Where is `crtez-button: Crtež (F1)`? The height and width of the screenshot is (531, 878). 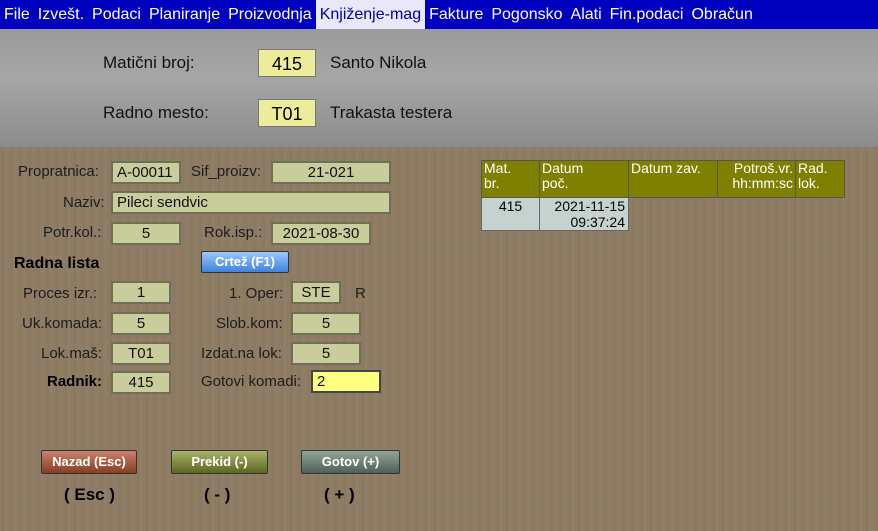
crtez-button: Crtež (F1) is located at coordinates (245, 262).